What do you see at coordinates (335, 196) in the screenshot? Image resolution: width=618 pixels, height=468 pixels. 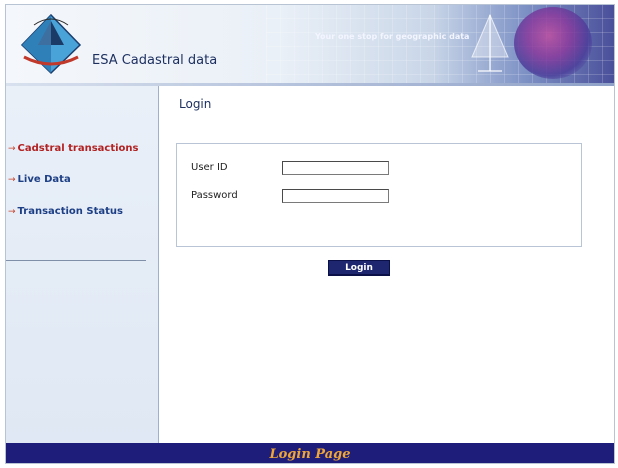 I see `password-input` at bounding box center [335, 196].